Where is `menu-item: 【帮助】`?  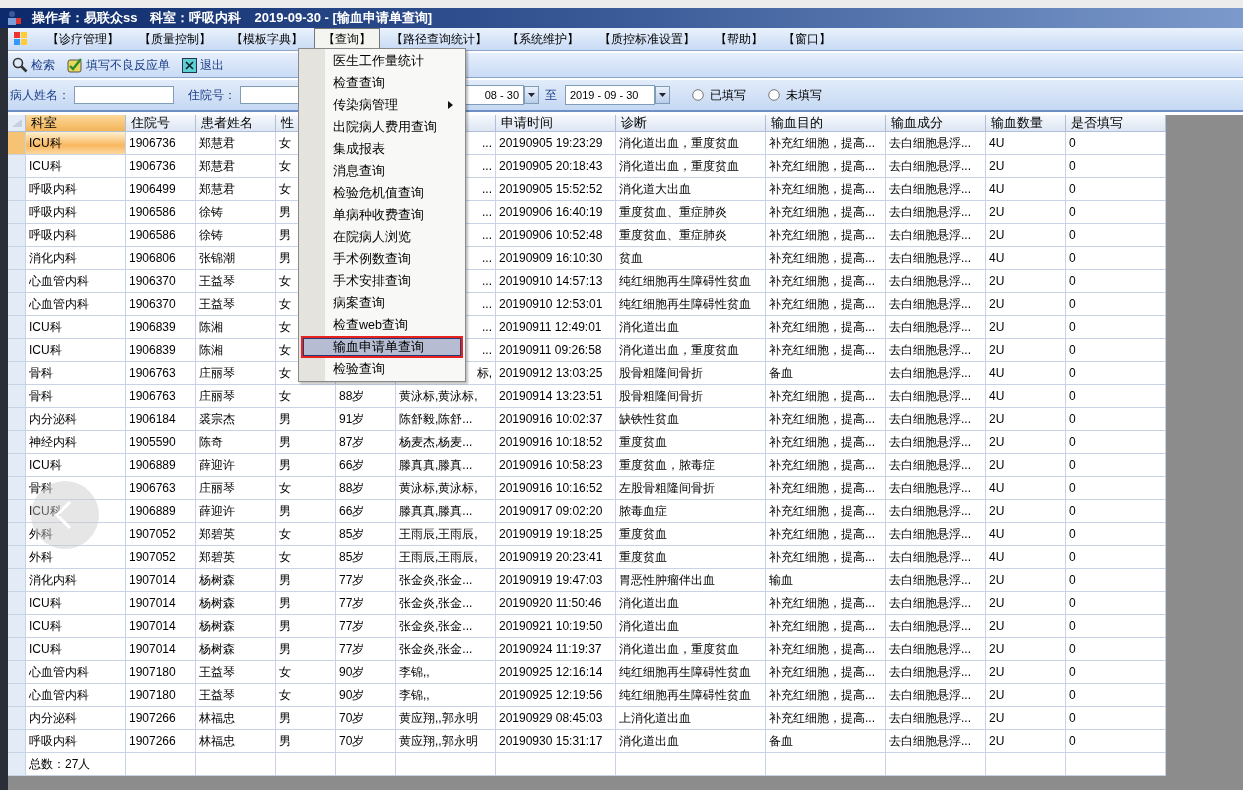
menu-item: 【帮助】 is located at coordinates (739, 39).